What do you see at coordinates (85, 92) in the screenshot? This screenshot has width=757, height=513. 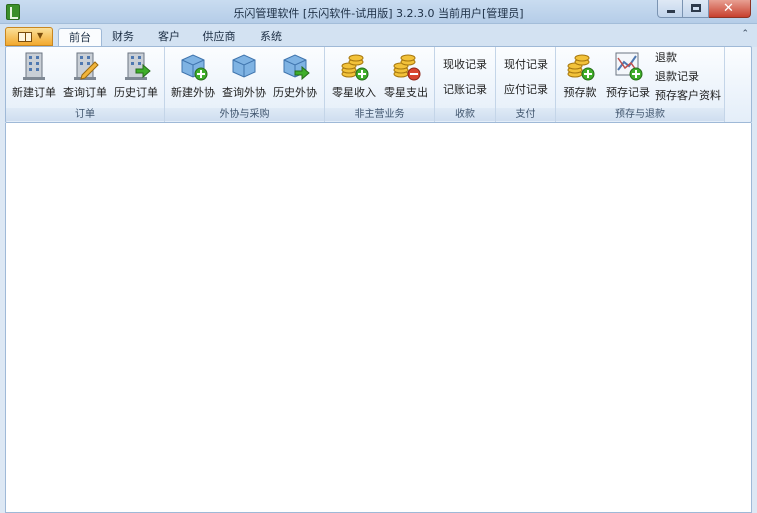 I see `query-order-label: 查询订单` at bounding box center [85, 92].